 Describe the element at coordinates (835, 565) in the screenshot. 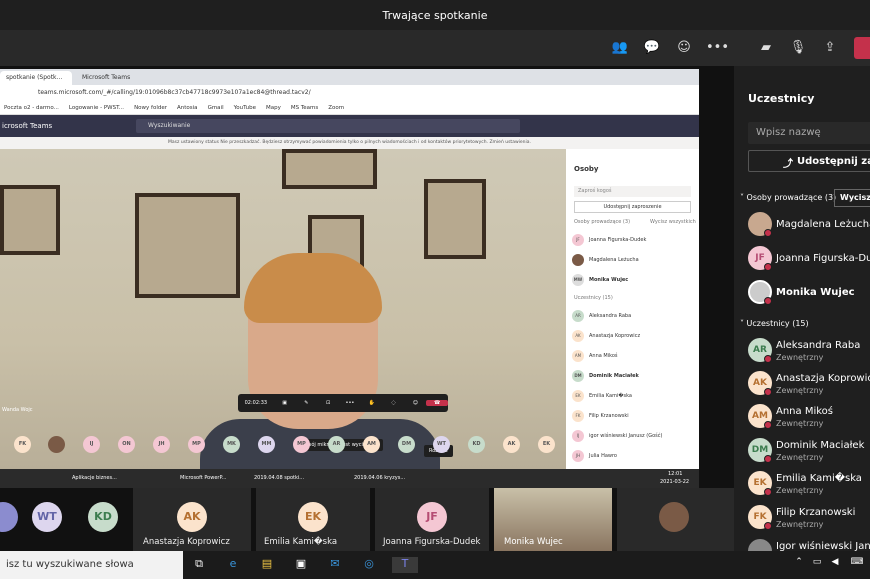

I see `volume-icon: ◀` at that location.